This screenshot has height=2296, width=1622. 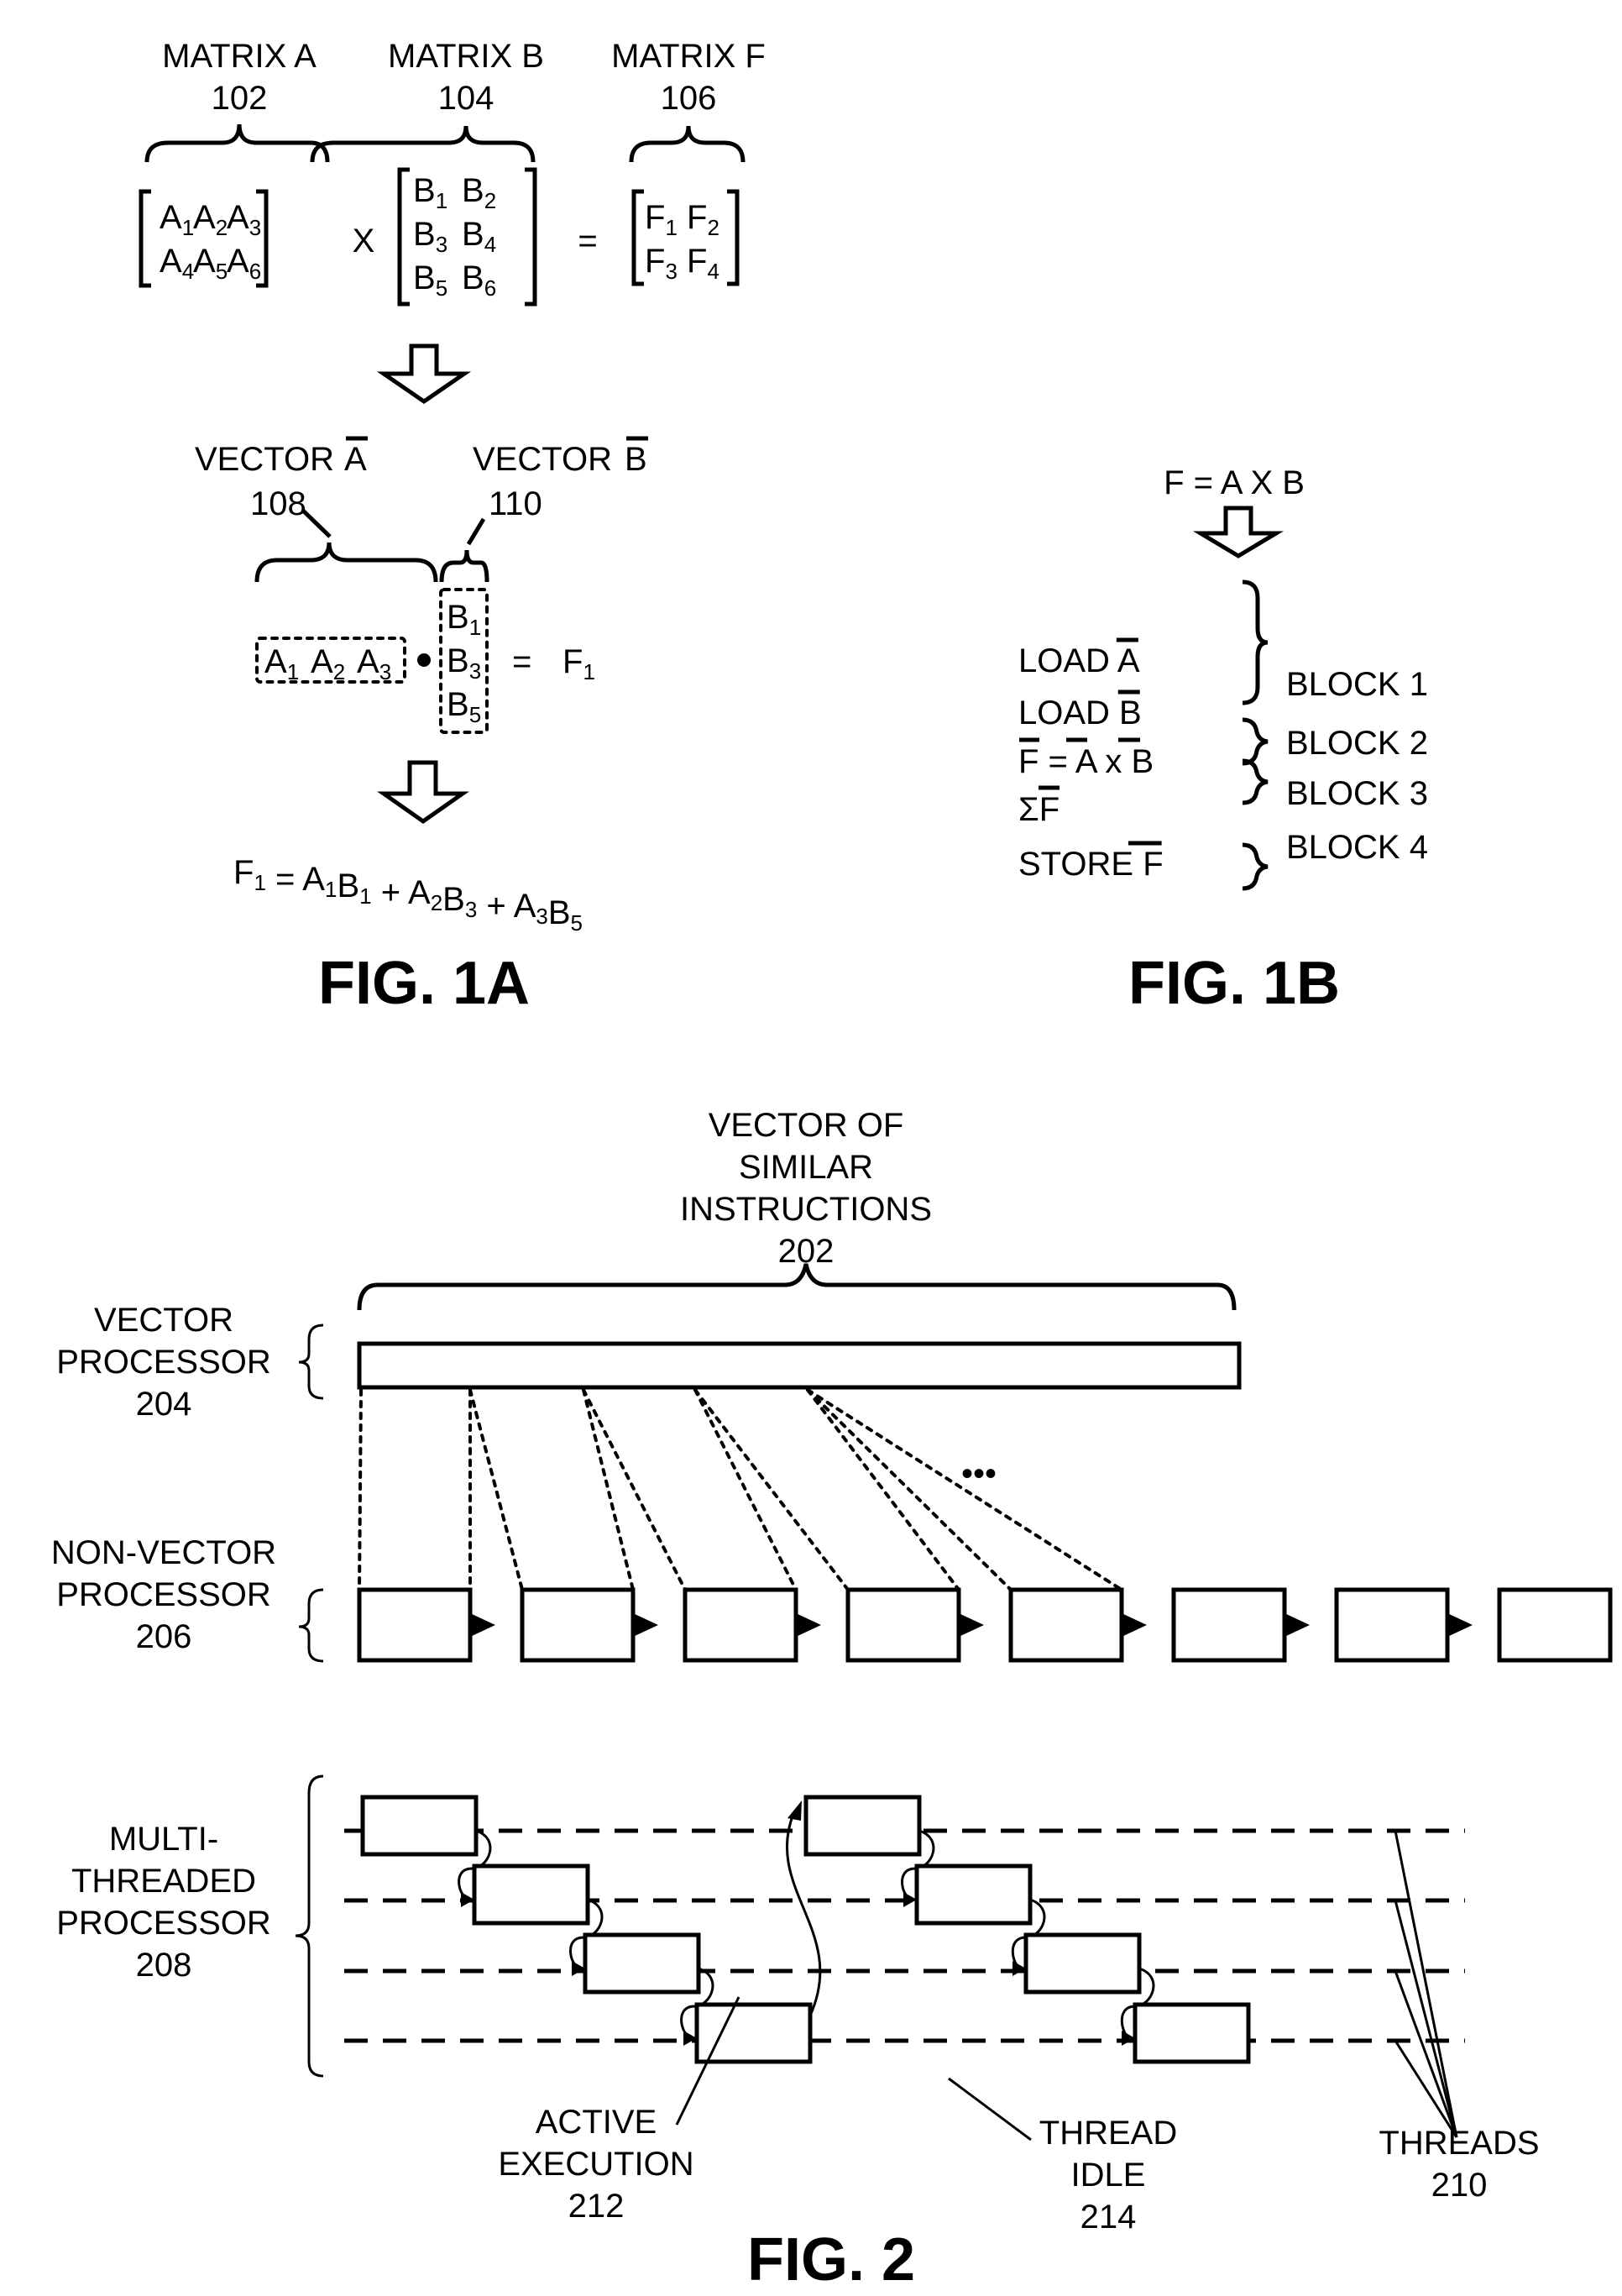 What do you see at coordinates (703, 219) in the screenshot?
I see `matrix-f-cell: F2` at bounding box center [703, 219].